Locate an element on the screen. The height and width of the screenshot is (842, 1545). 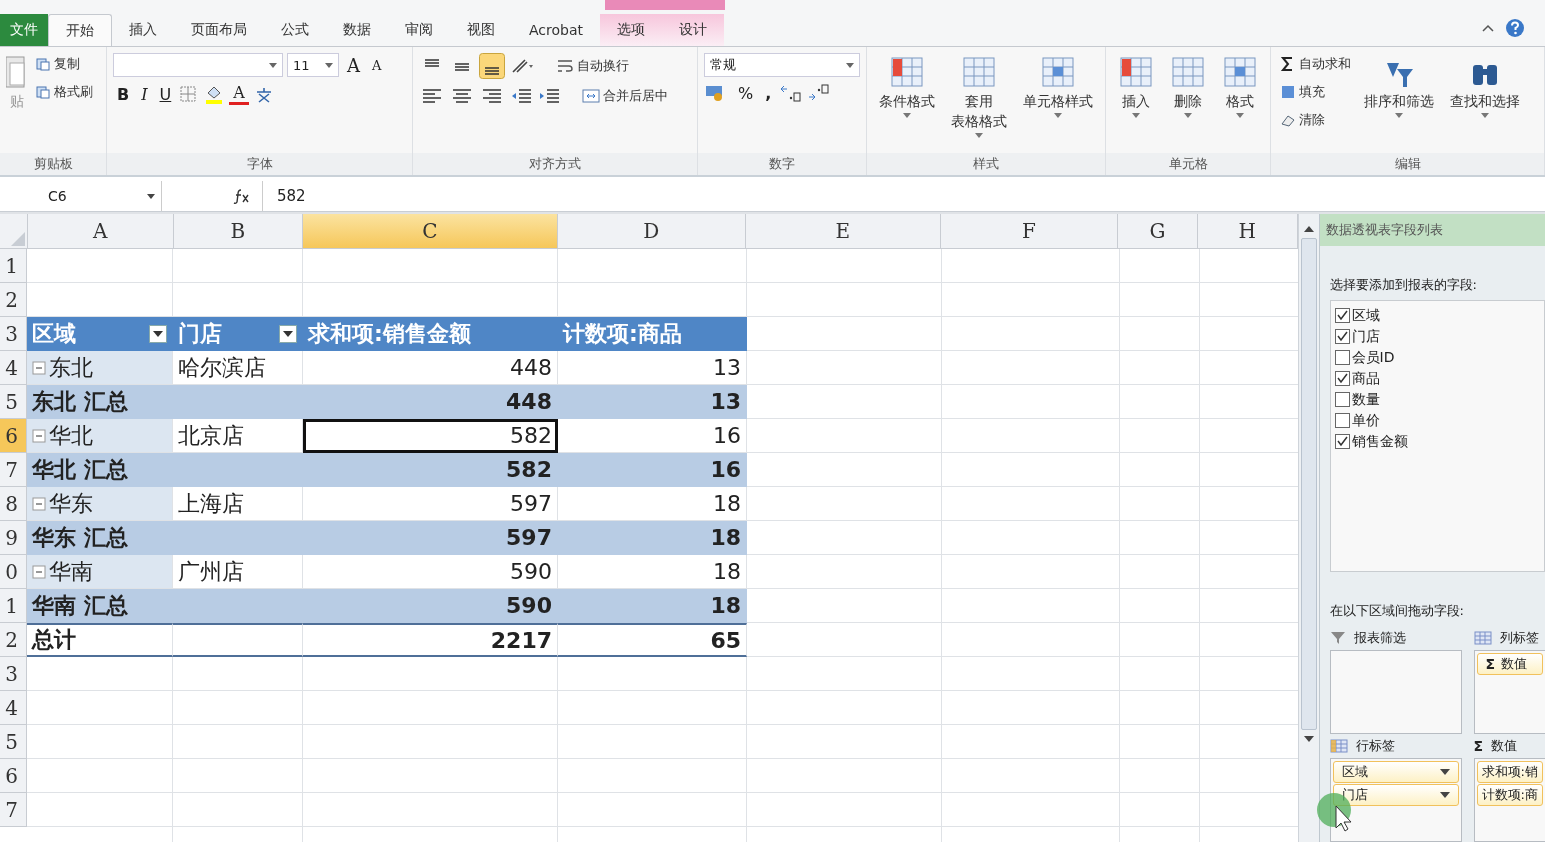
ribbon-button: 删除 is located at coordinates (1188, 86).